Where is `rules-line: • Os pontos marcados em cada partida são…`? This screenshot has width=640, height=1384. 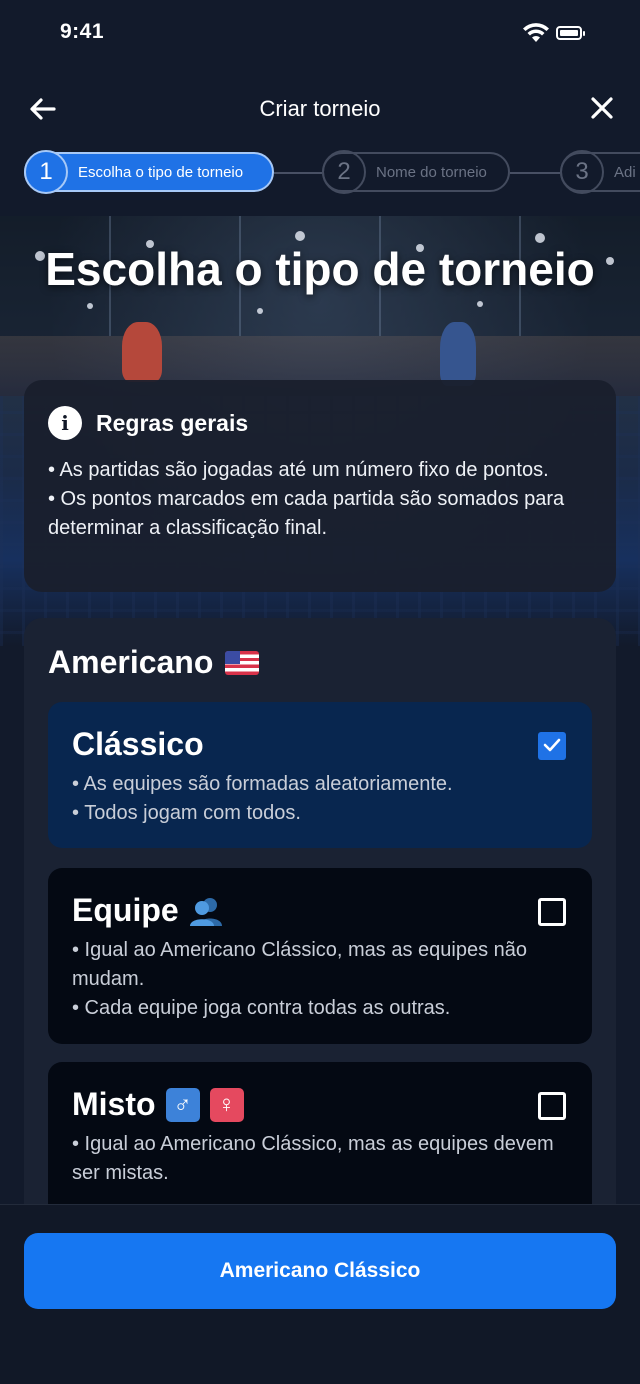
rules-line: • Os pontos marcados em cada partida são… is located at coordinates (306, 513).